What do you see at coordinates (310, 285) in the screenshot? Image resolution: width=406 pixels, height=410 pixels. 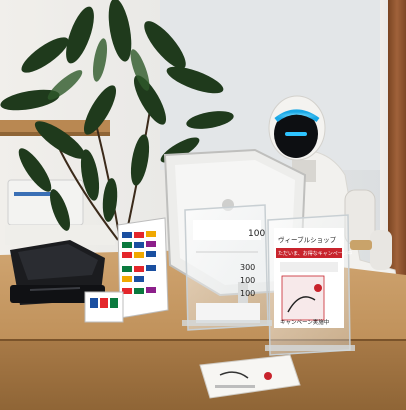 I see `campaign-sign: ヴィーブルショップ ただいま、お得なキャンペーン中 キャンペーン実施中` at bounding box center [310, 285].